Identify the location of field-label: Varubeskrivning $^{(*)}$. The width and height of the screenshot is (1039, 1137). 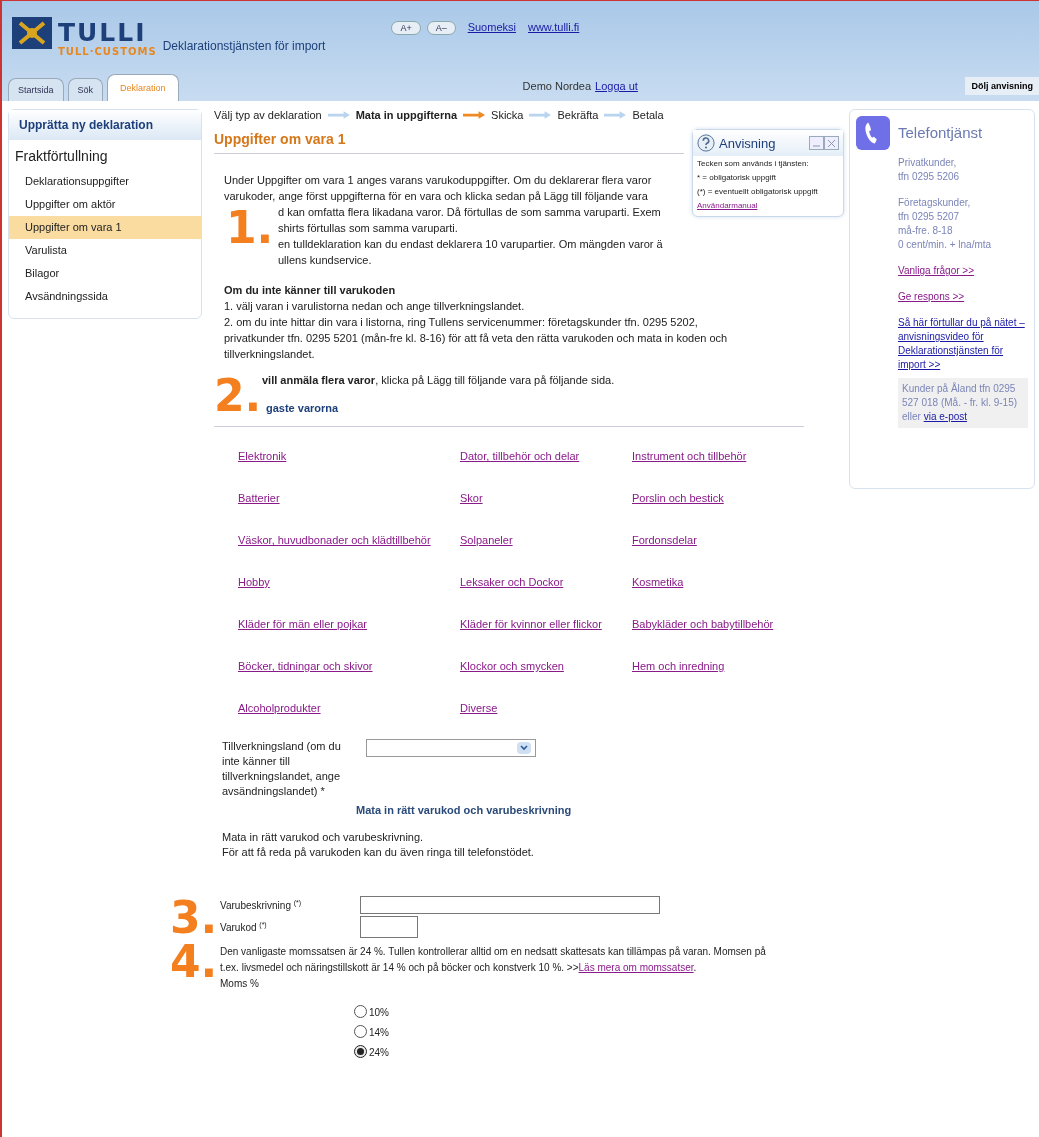
(261, 905).